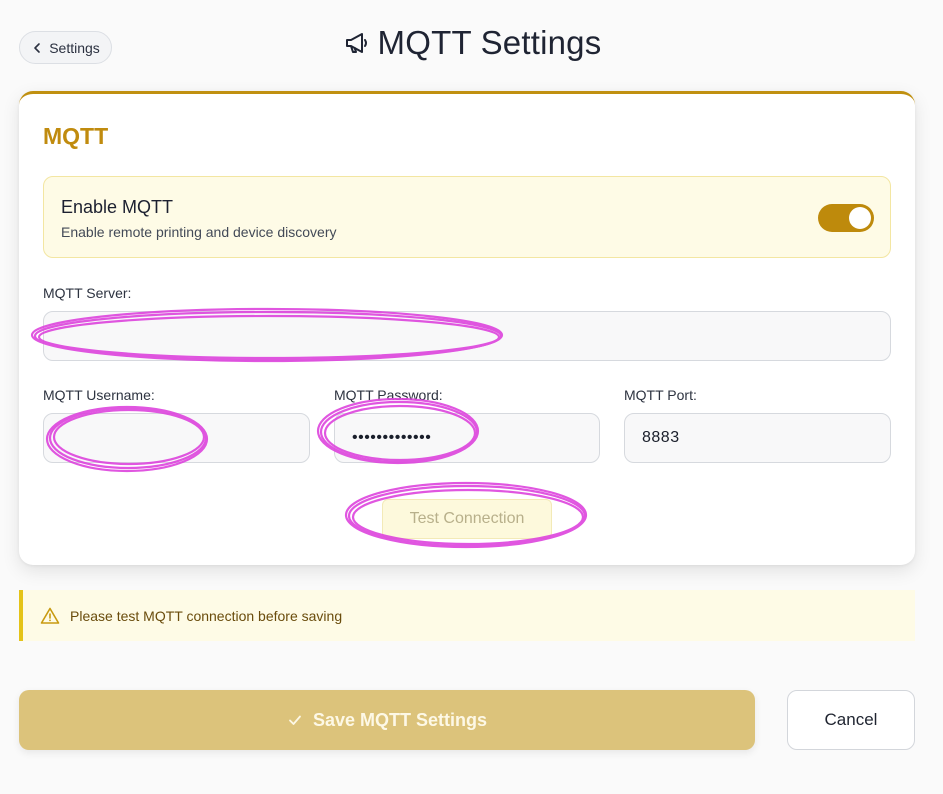 Image resolution: width=943 pixels, height=794 pixels. What do you see at coordinates (99, 395) in the screenshot?
I see `mqtt-username-label: MQTT Username:` at bounding box center [99, 395].